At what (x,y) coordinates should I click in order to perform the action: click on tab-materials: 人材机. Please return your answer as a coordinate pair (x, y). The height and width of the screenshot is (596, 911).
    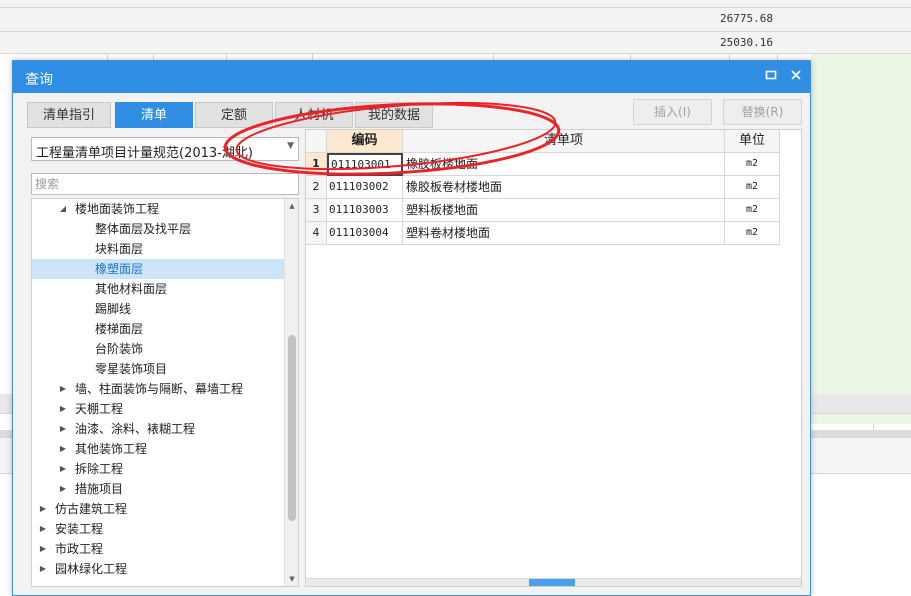
    Looking at the image, I should click on (314, 115).